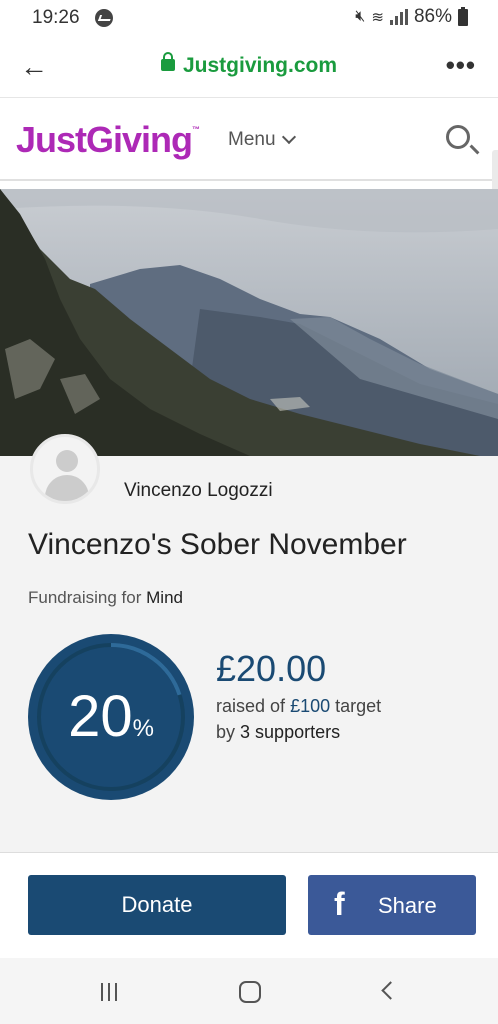 The height and width of the screenshot is (1024, 498). What do you see at coordinates (226, 732) in the screenshot?
I see `by-prefix: by` at bounding box center [226, 732].